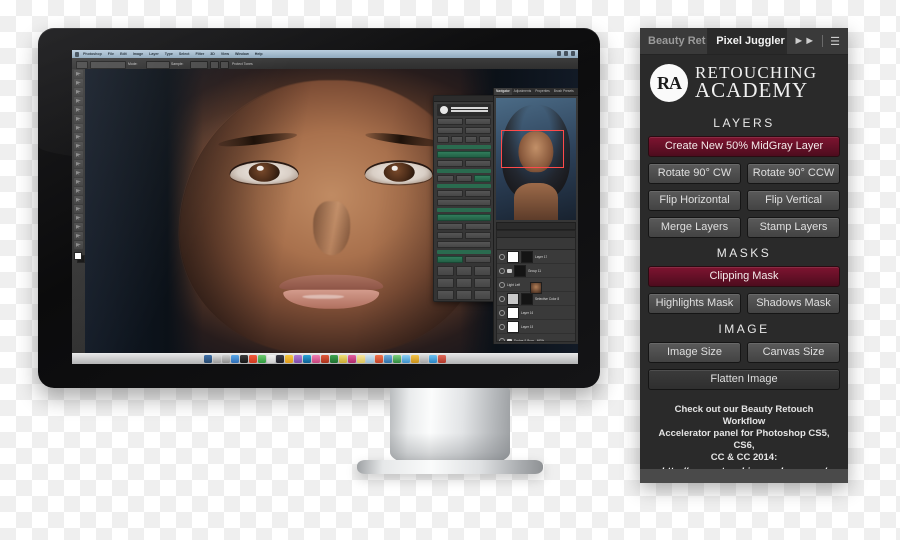  I want to click on clipping-mask-button: Clipping Mask, so click(744, 276).